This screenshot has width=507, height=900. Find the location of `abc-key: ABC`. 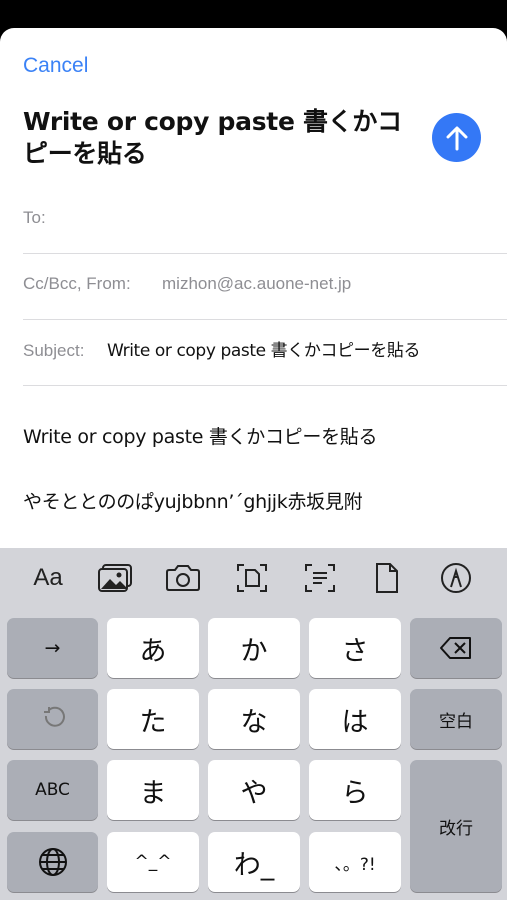

abc-key: ABC is located at coordinates (52, 790).